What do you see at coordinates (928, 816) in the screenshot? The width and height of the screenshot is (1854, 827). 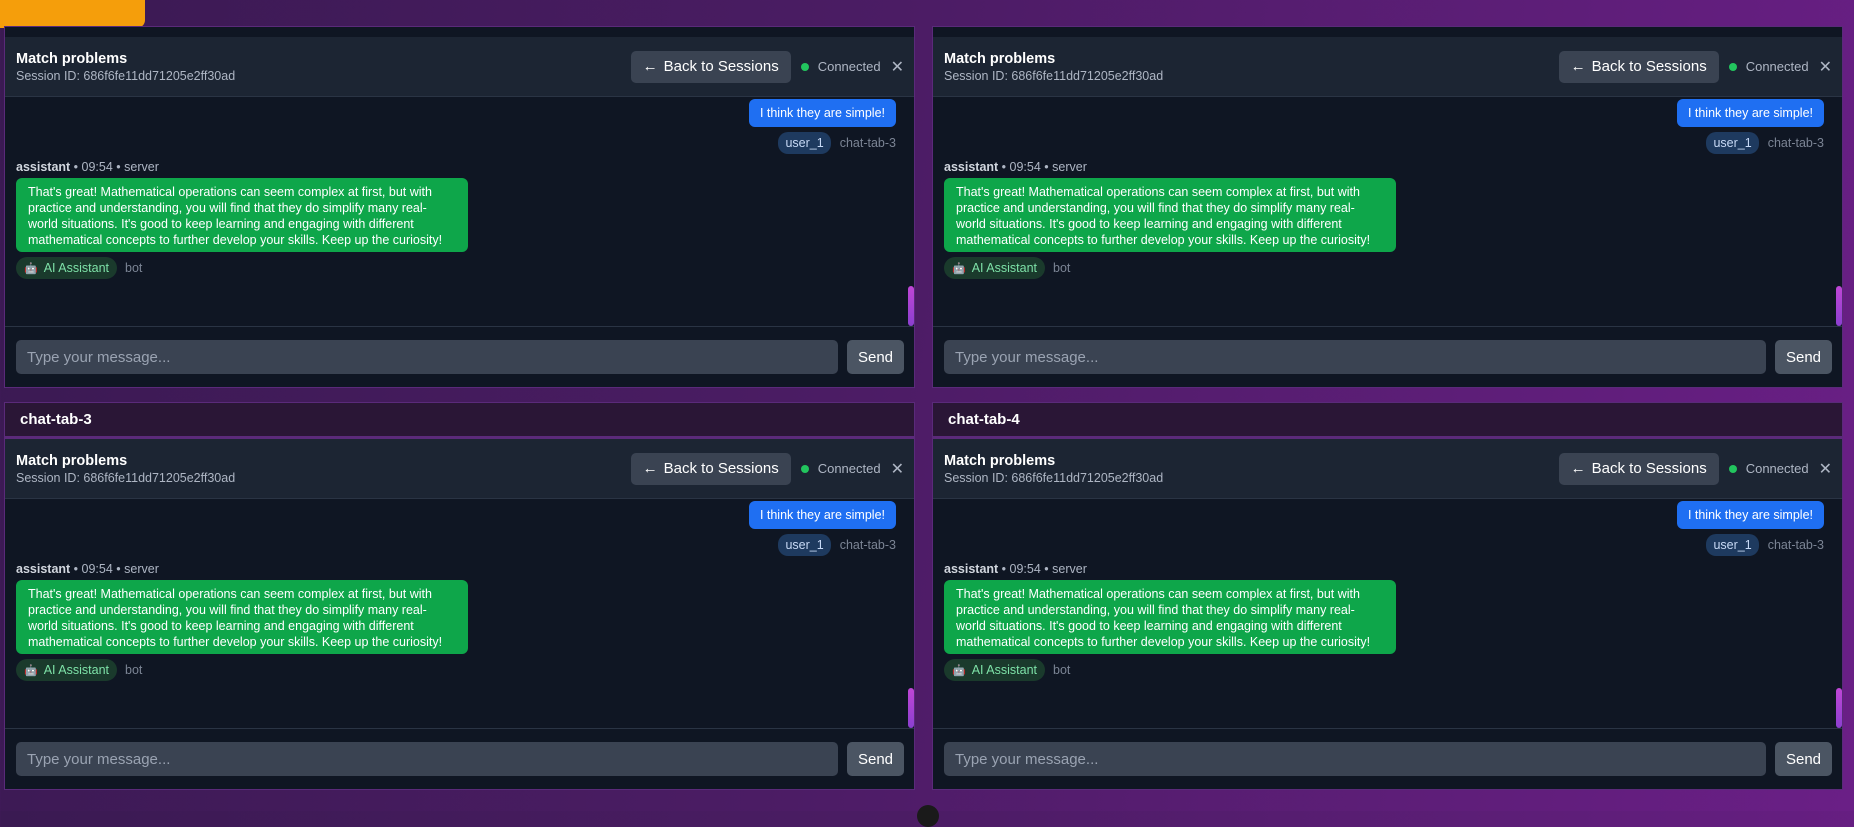 I see `resize-handle` at bounding box center [928, 816].